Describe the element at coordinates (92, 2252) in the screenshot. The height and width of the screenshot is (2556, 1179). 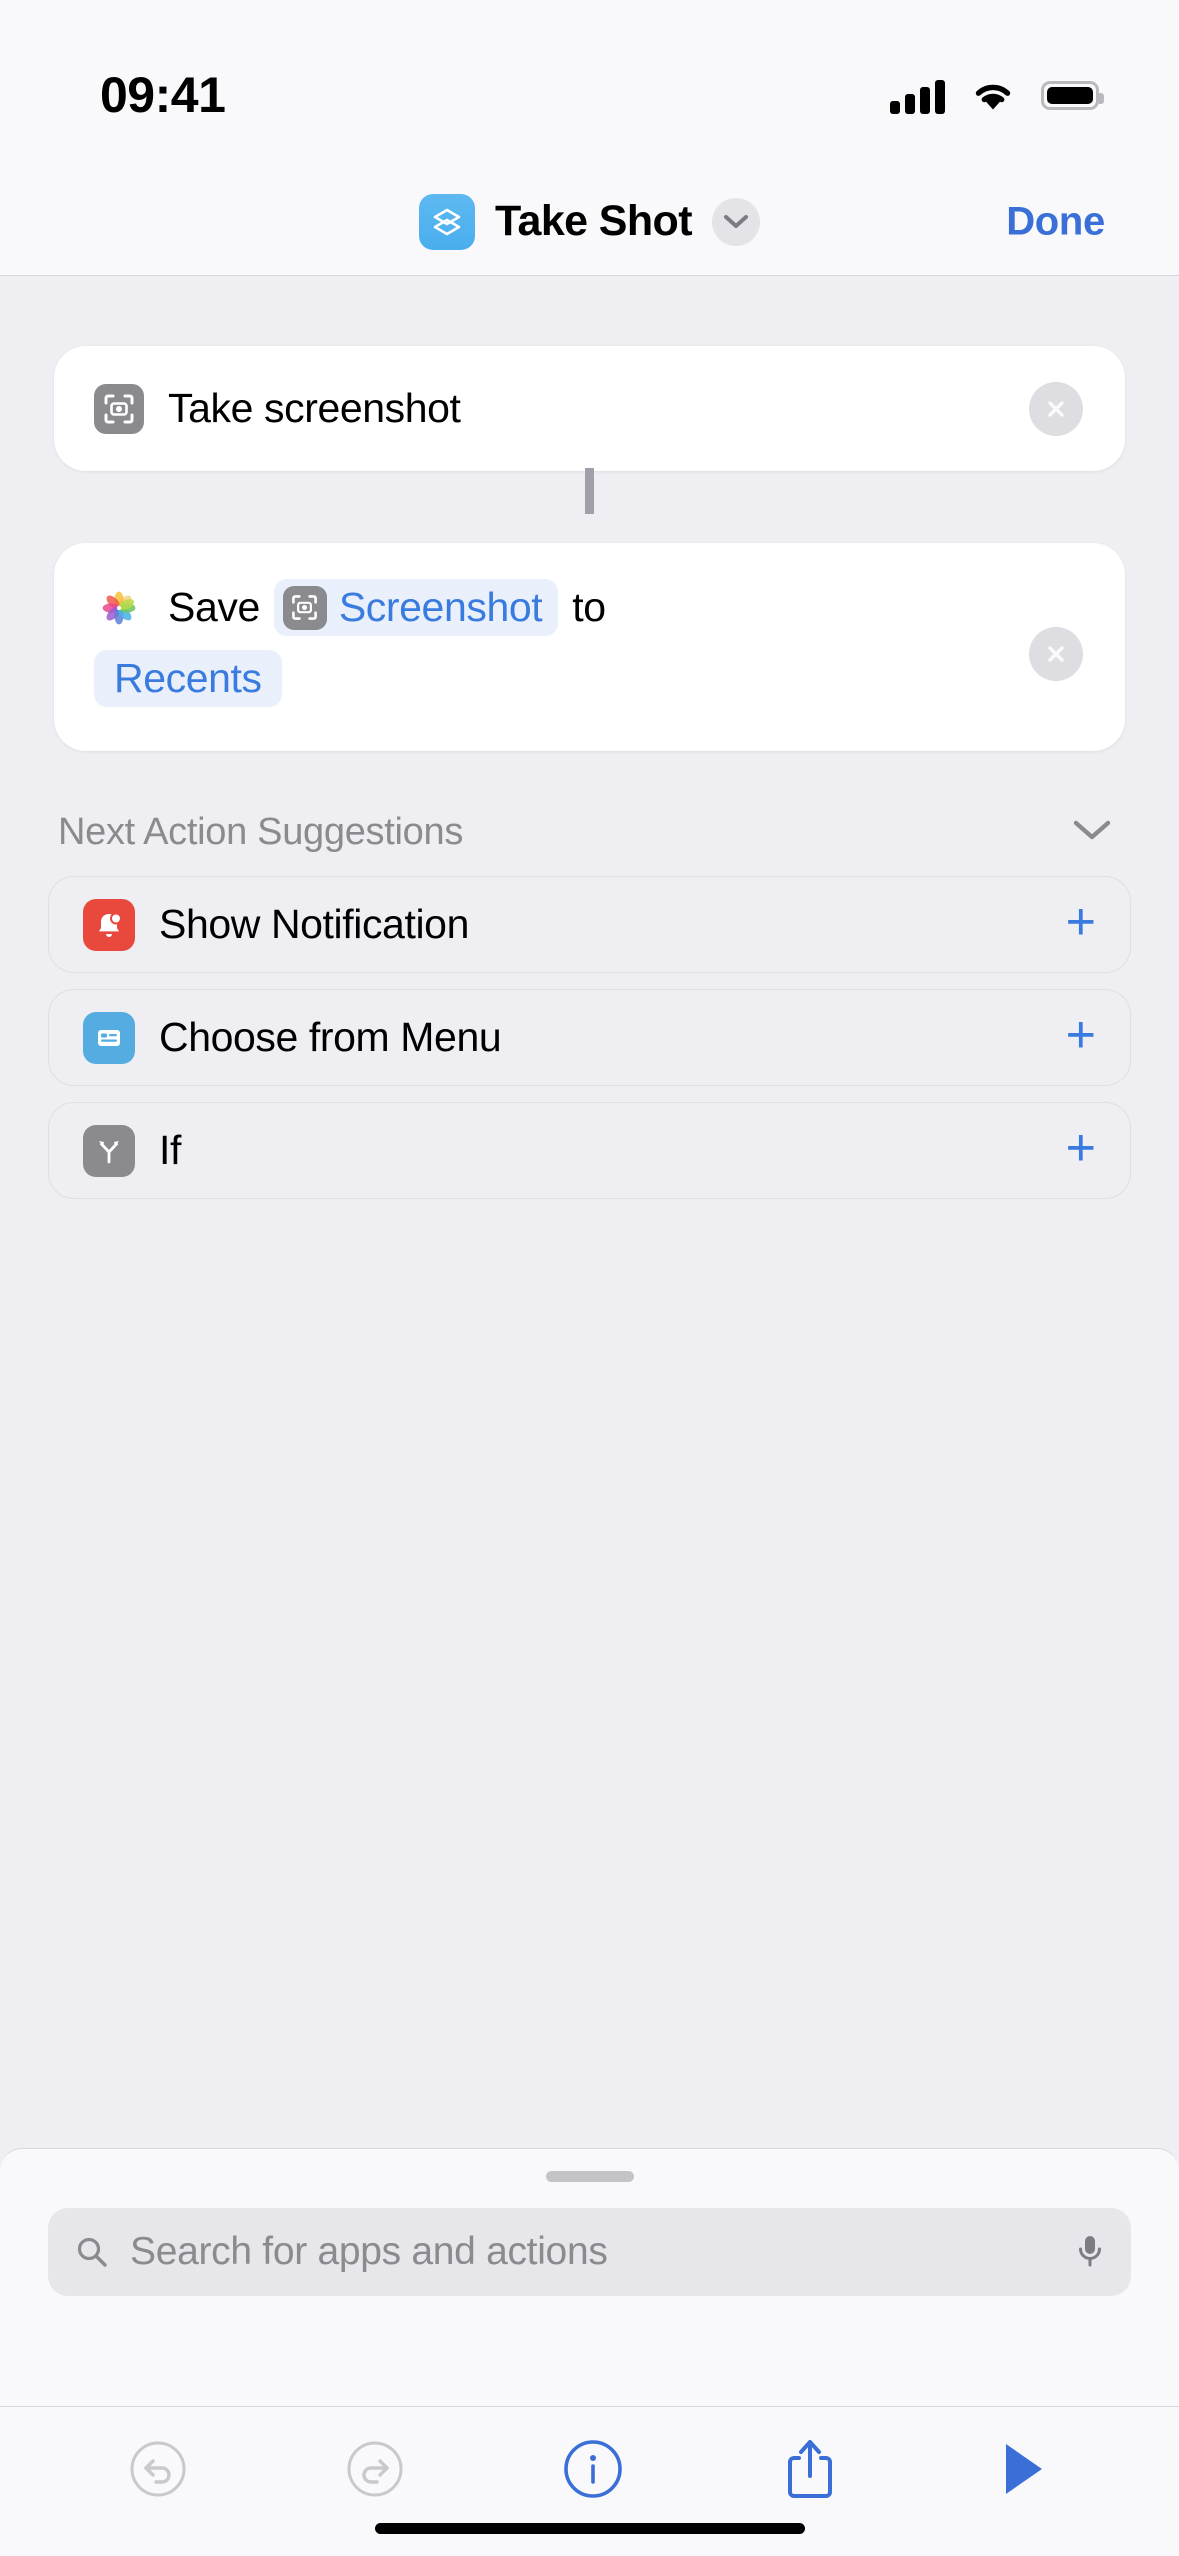
I see `search-icon` at that location.